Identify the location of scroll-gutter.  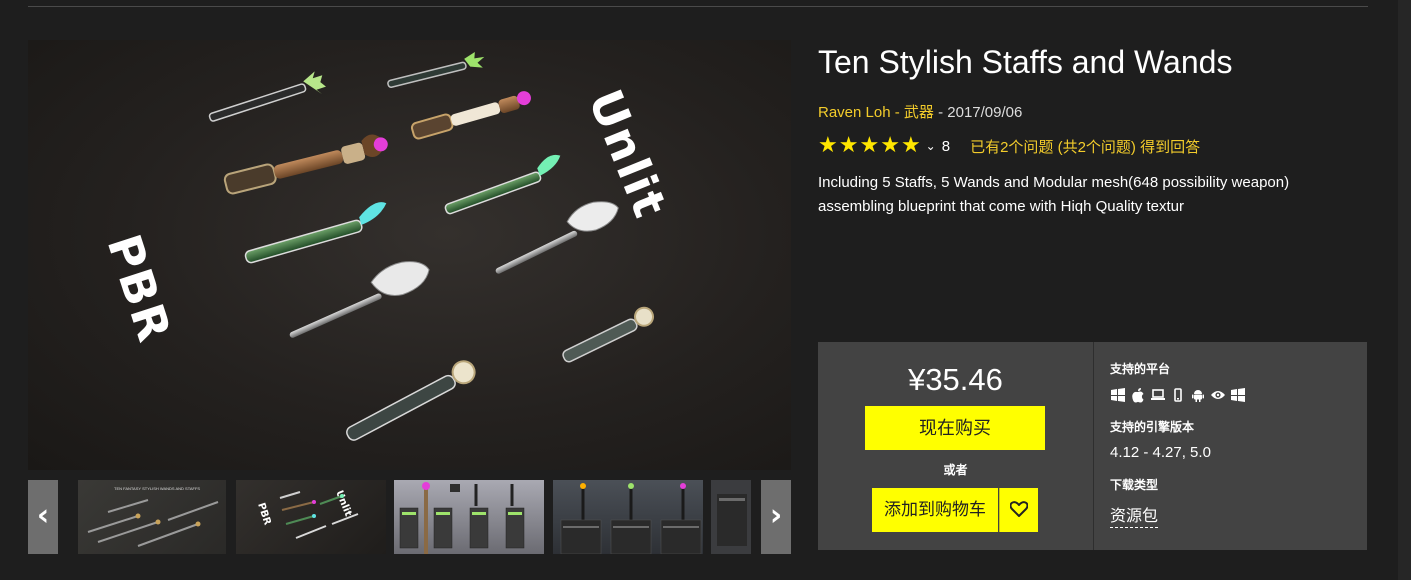
(1404, 290).